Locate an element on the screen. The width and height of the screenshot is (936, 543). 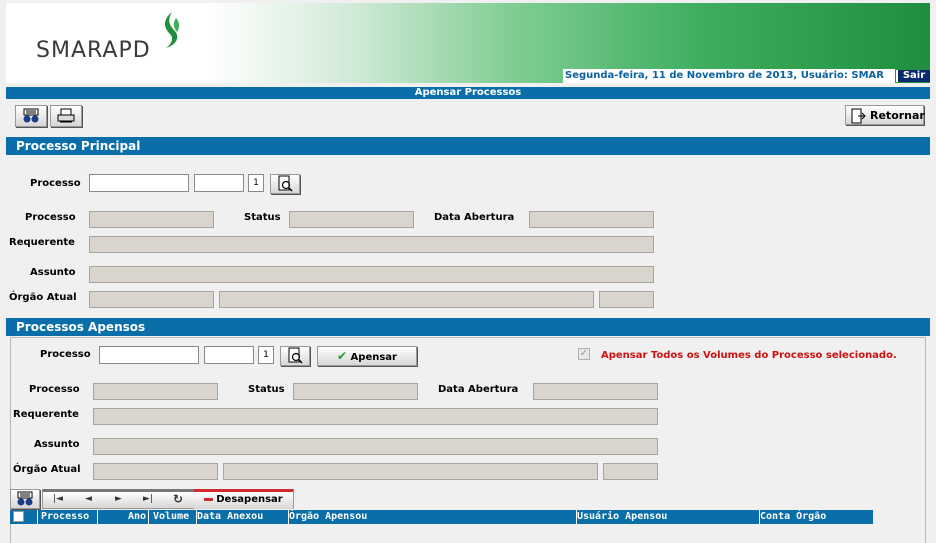
section-processos-apensos: Processos Apensos is located at coordinates (468, 327).